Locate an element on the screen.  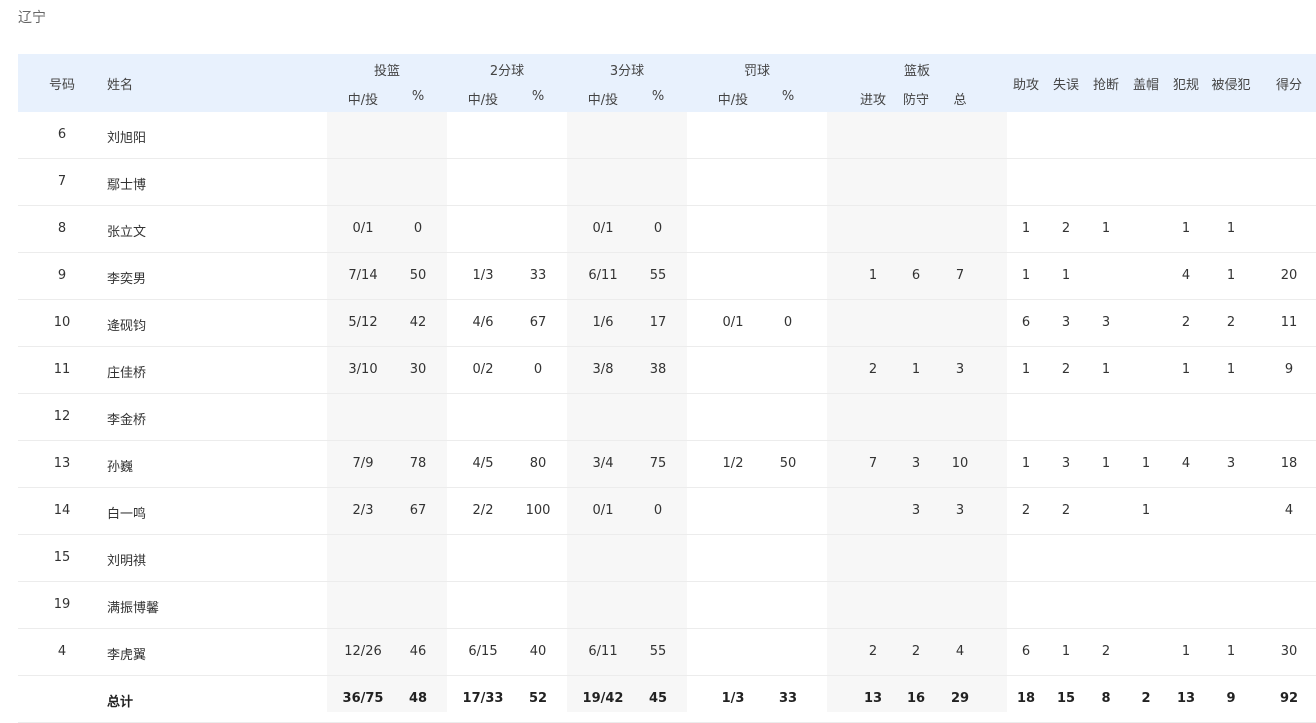
ft-pct: 33 is located at coordinates (788, 698).